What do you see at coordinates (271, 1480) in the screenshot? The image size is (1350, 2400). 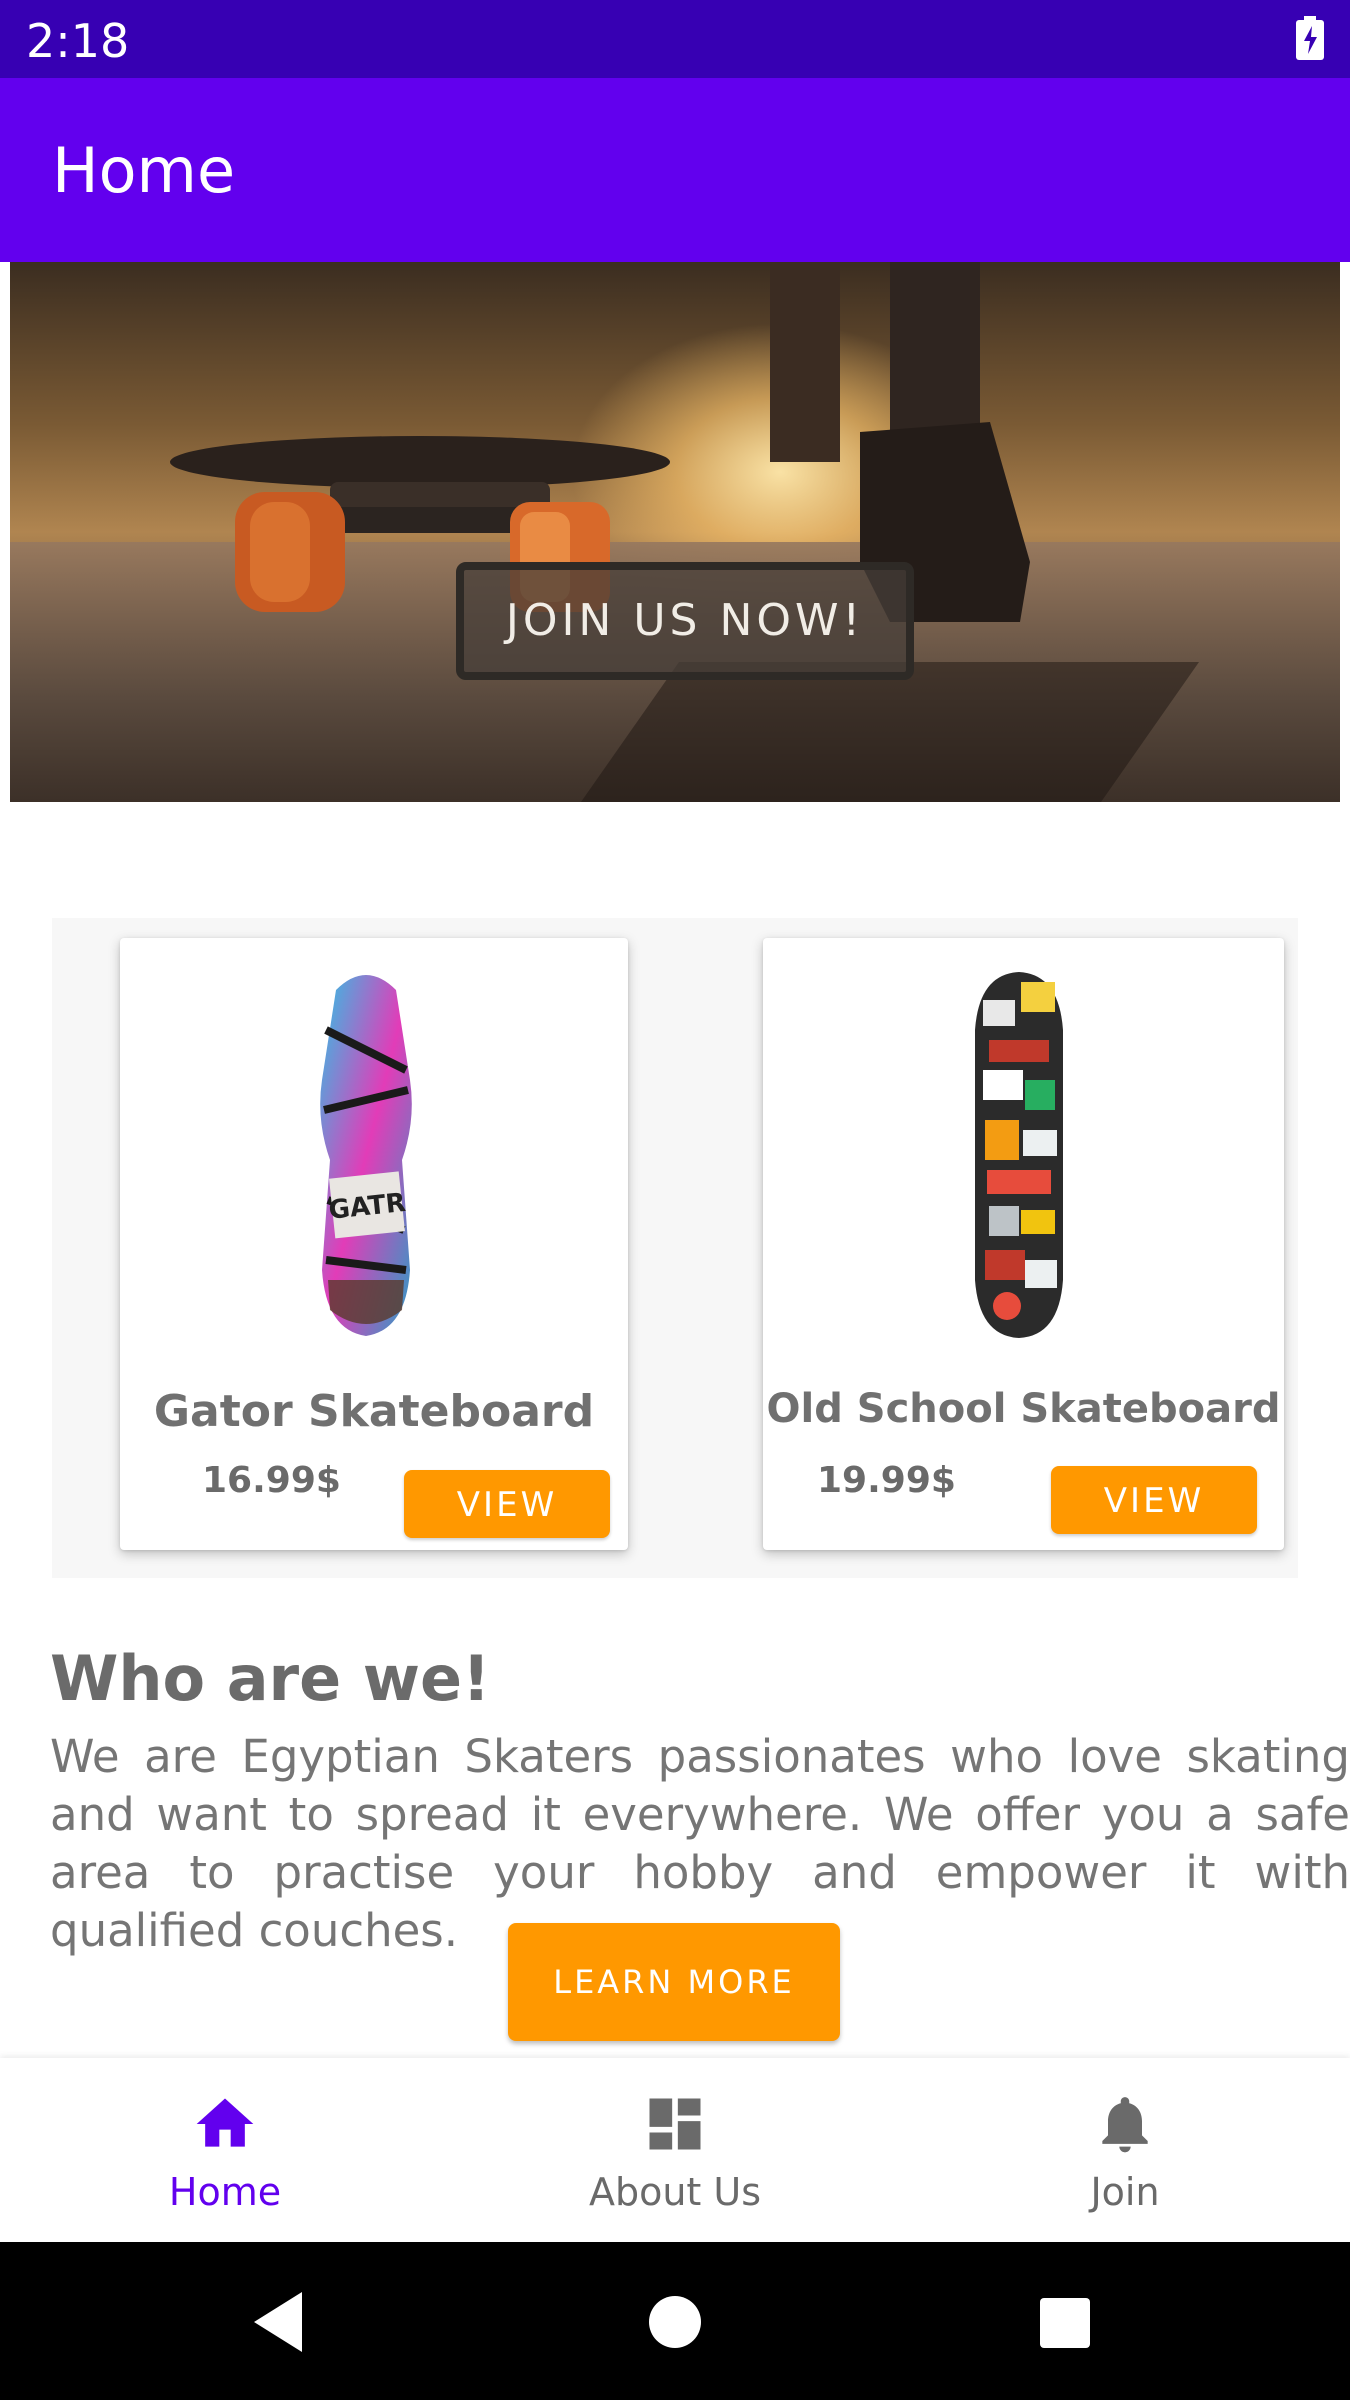 I see `product-price: 16.99$` at bounding box center [271, 1480].